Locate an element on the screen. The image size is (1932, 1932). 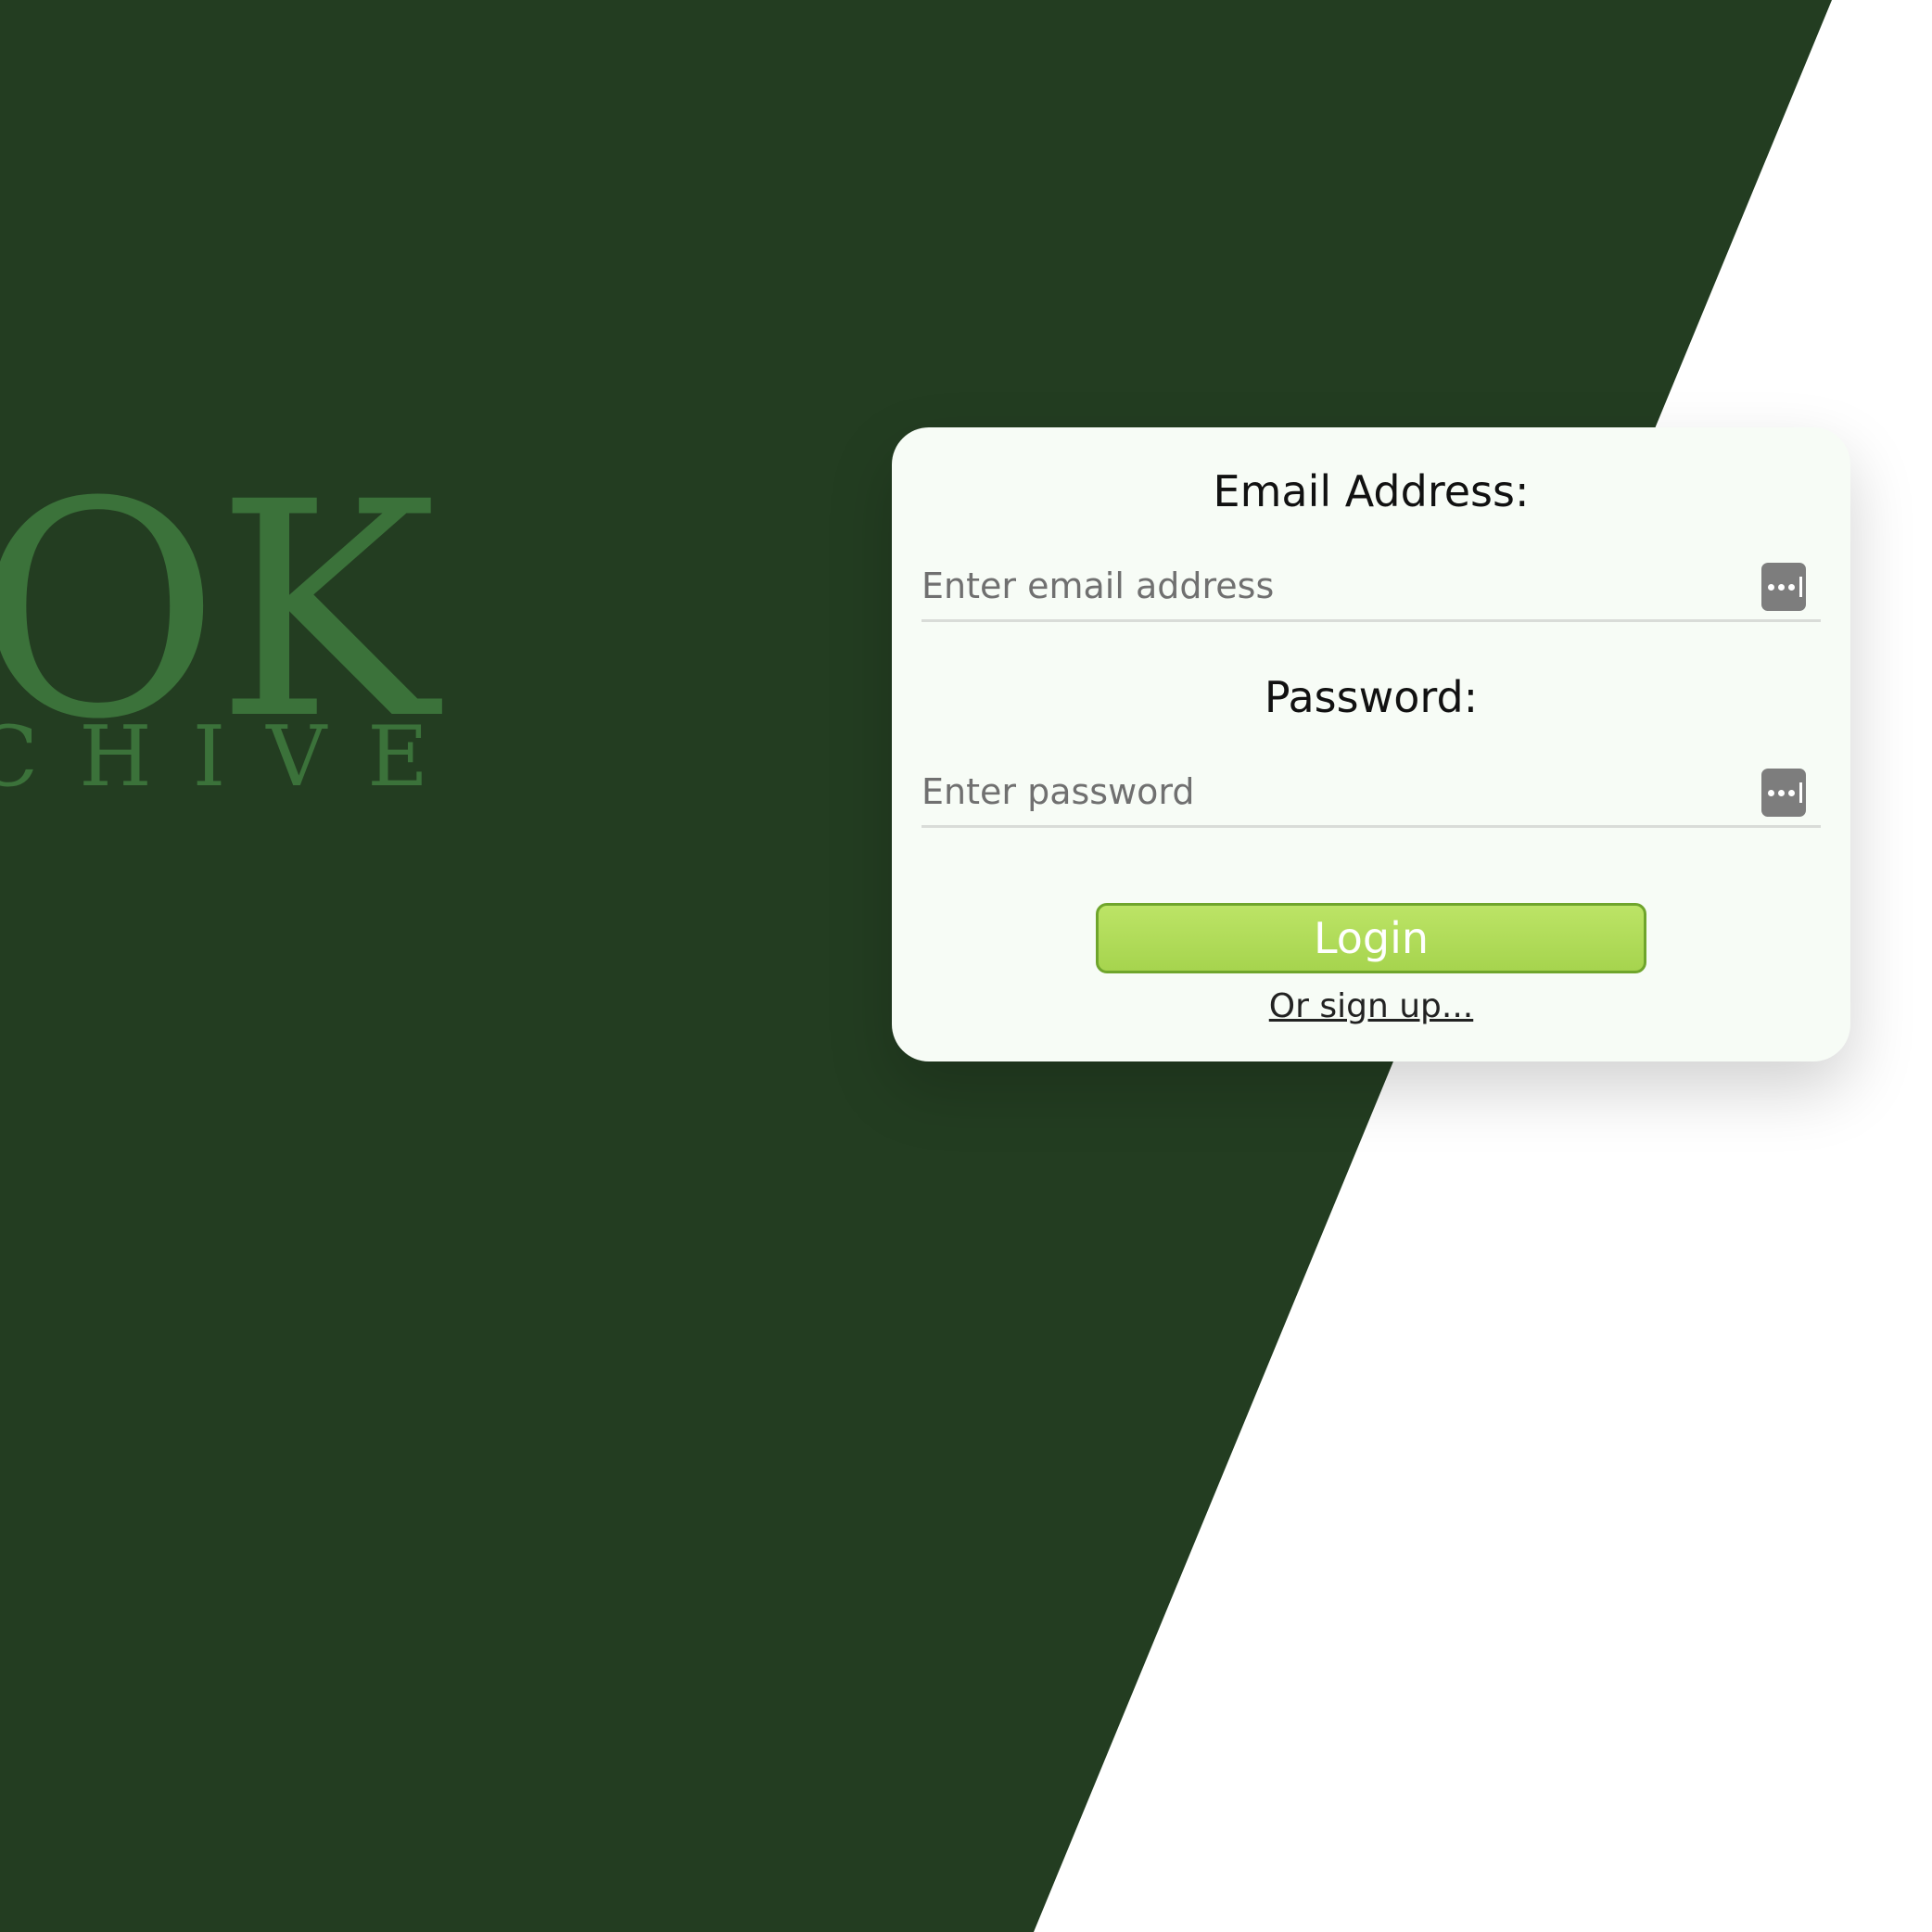
email-input is located at coordinates (1339, 585).